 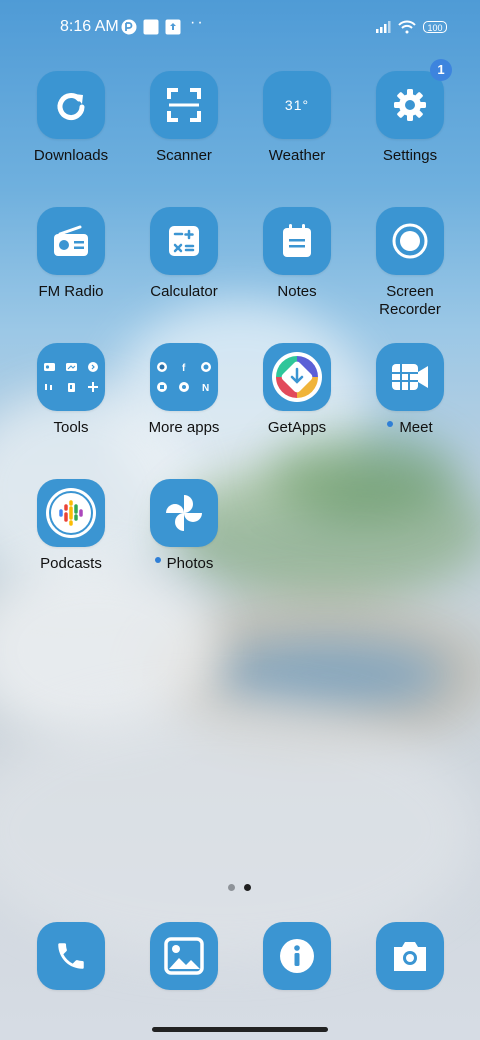 What do you see at coordinates (71, 105) in the screenshot?
I see `downloads-icon` at bounding box center [71, 105].